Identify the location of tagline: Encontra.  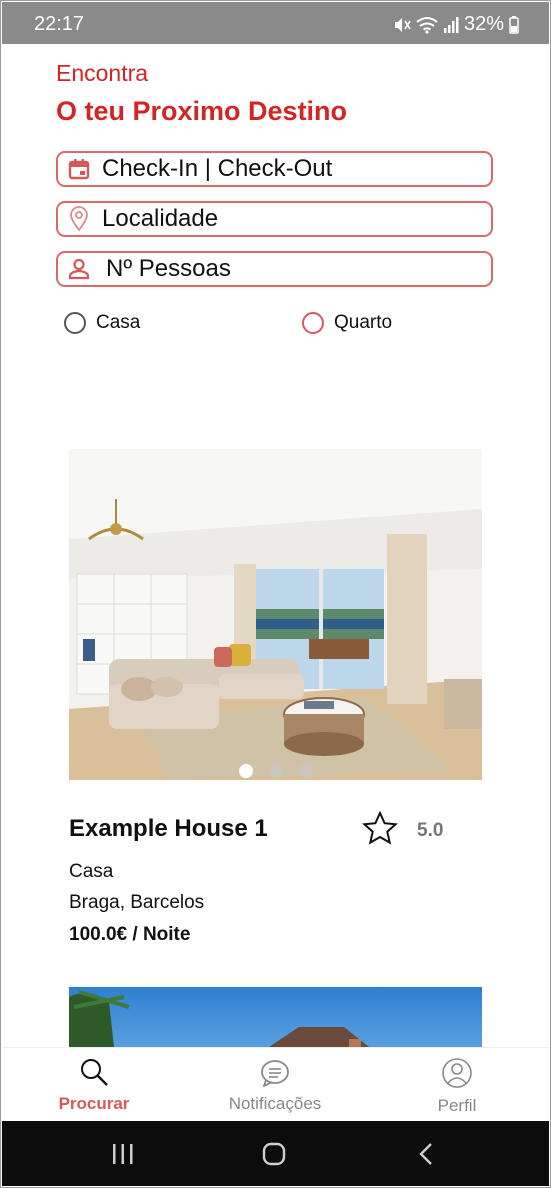
(102, 73).